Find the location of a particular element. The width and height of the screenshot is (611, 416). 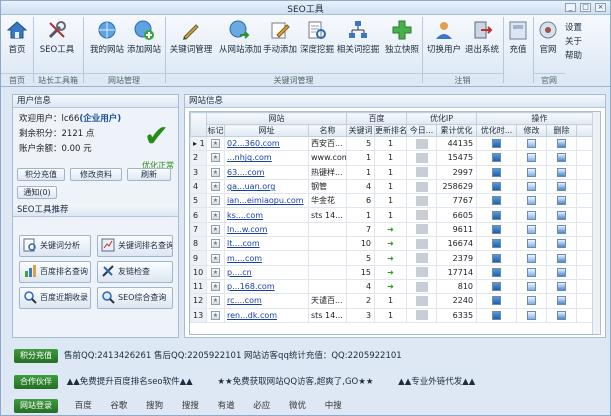

about-link: 关于 is located at coordinates (573, 42).